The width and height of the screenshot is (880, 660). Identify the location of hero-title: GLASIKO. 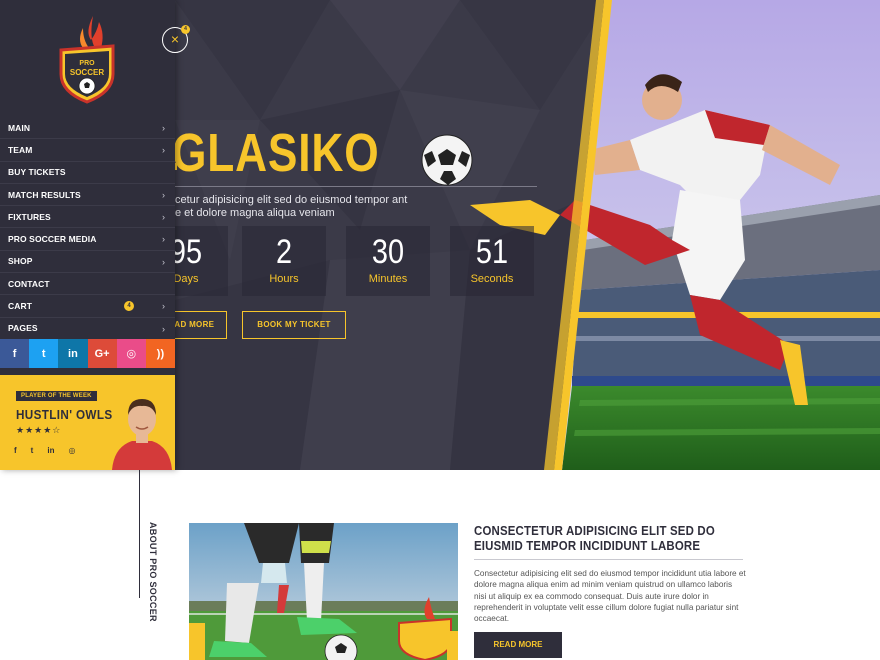
(276, 153).